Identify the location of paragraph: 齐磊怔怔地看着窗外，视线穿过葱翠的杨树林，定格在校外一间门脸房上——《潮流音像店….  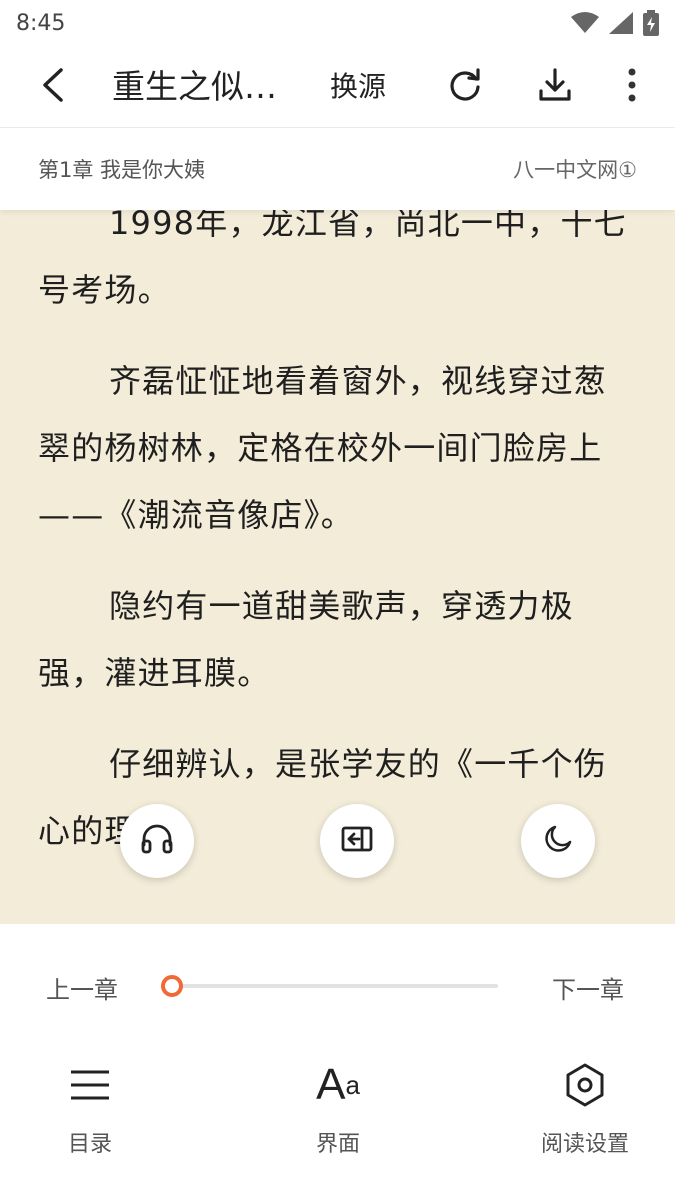
(323, 448).